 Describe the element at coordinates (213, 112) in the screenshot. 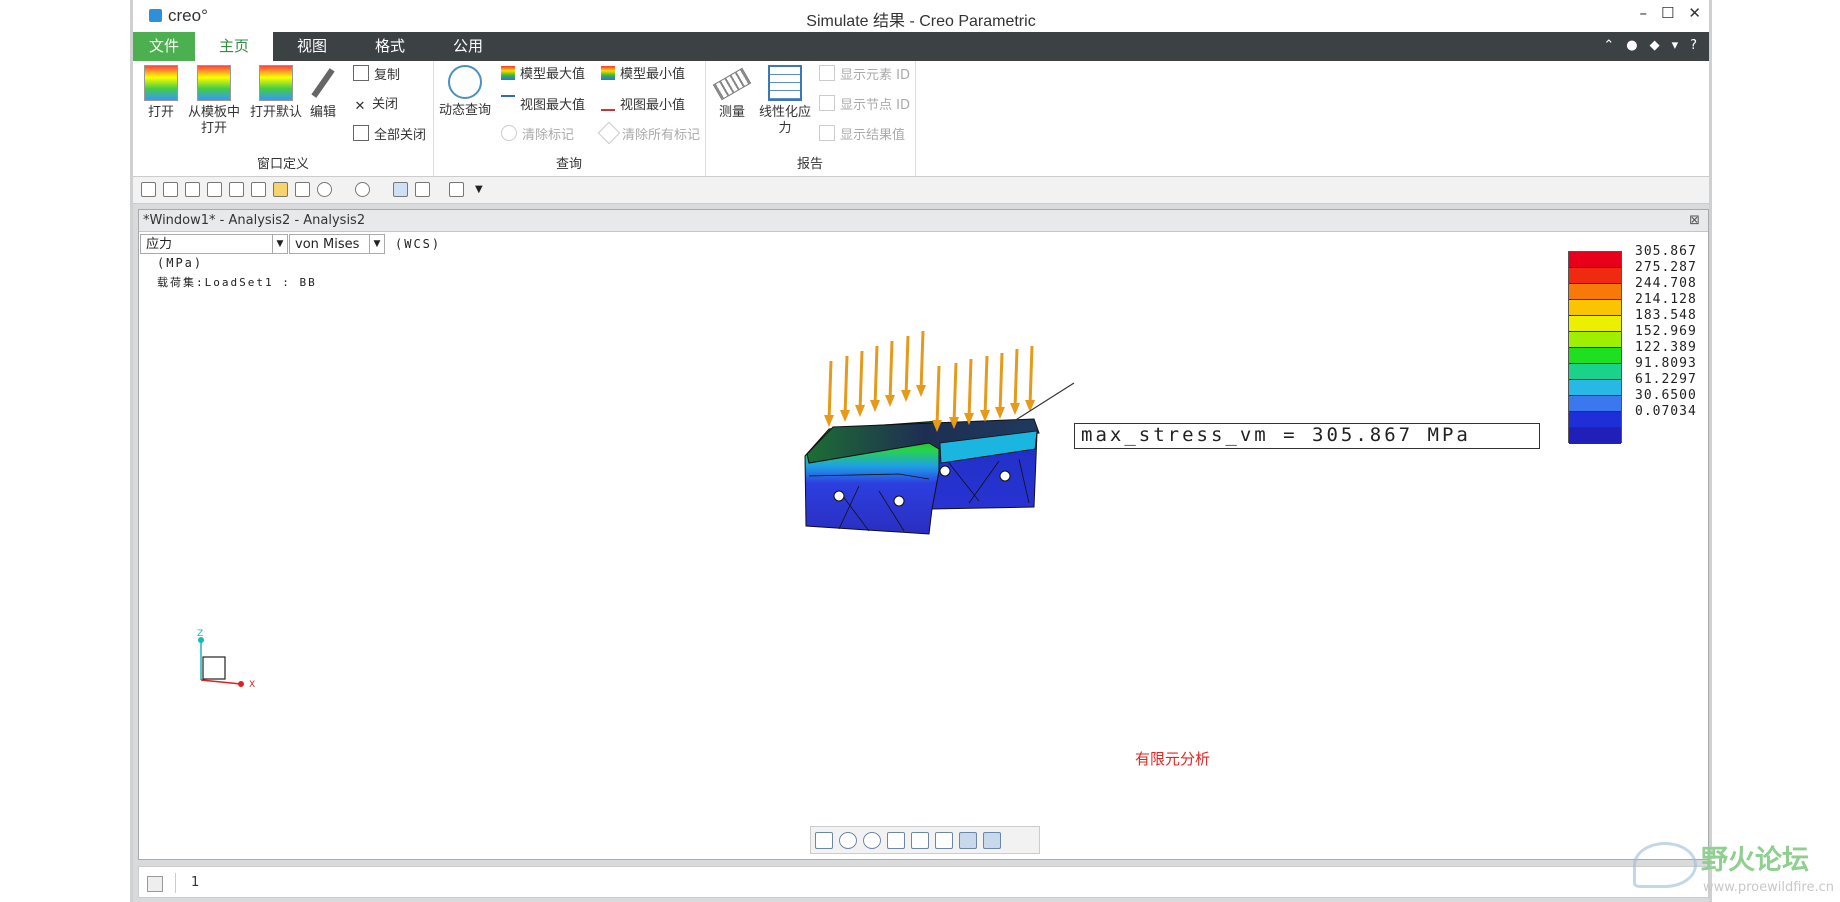

I see `open-template-label-1: 从模板中` at that location.